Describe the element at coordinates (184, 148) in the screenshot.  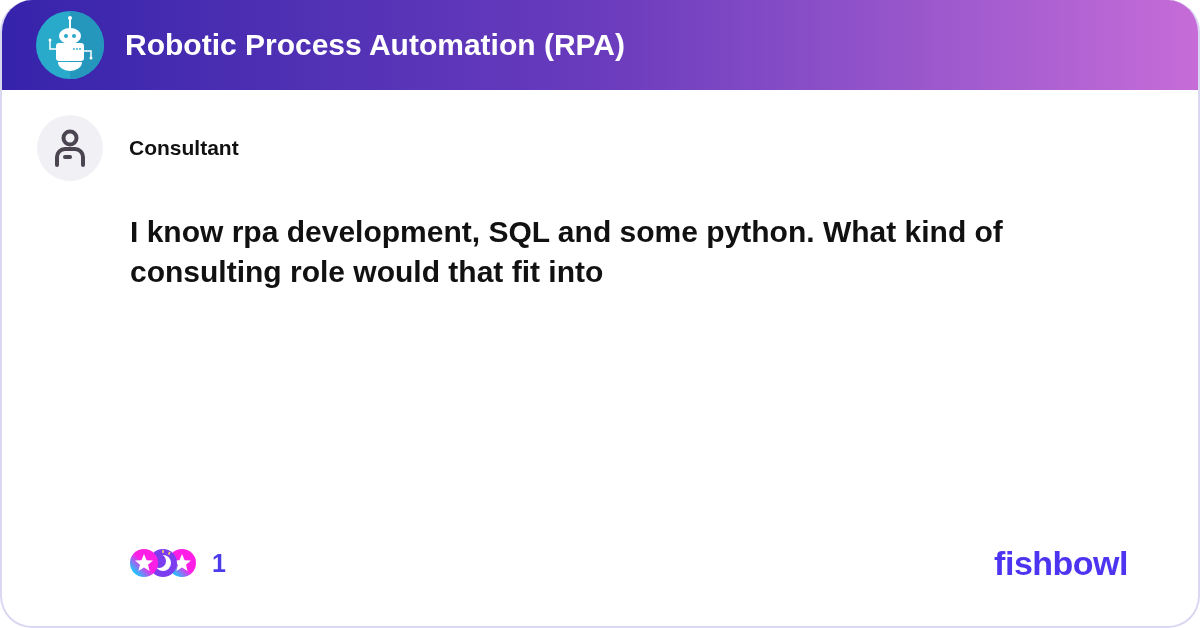
I see `author-name: Consultant` at that location.